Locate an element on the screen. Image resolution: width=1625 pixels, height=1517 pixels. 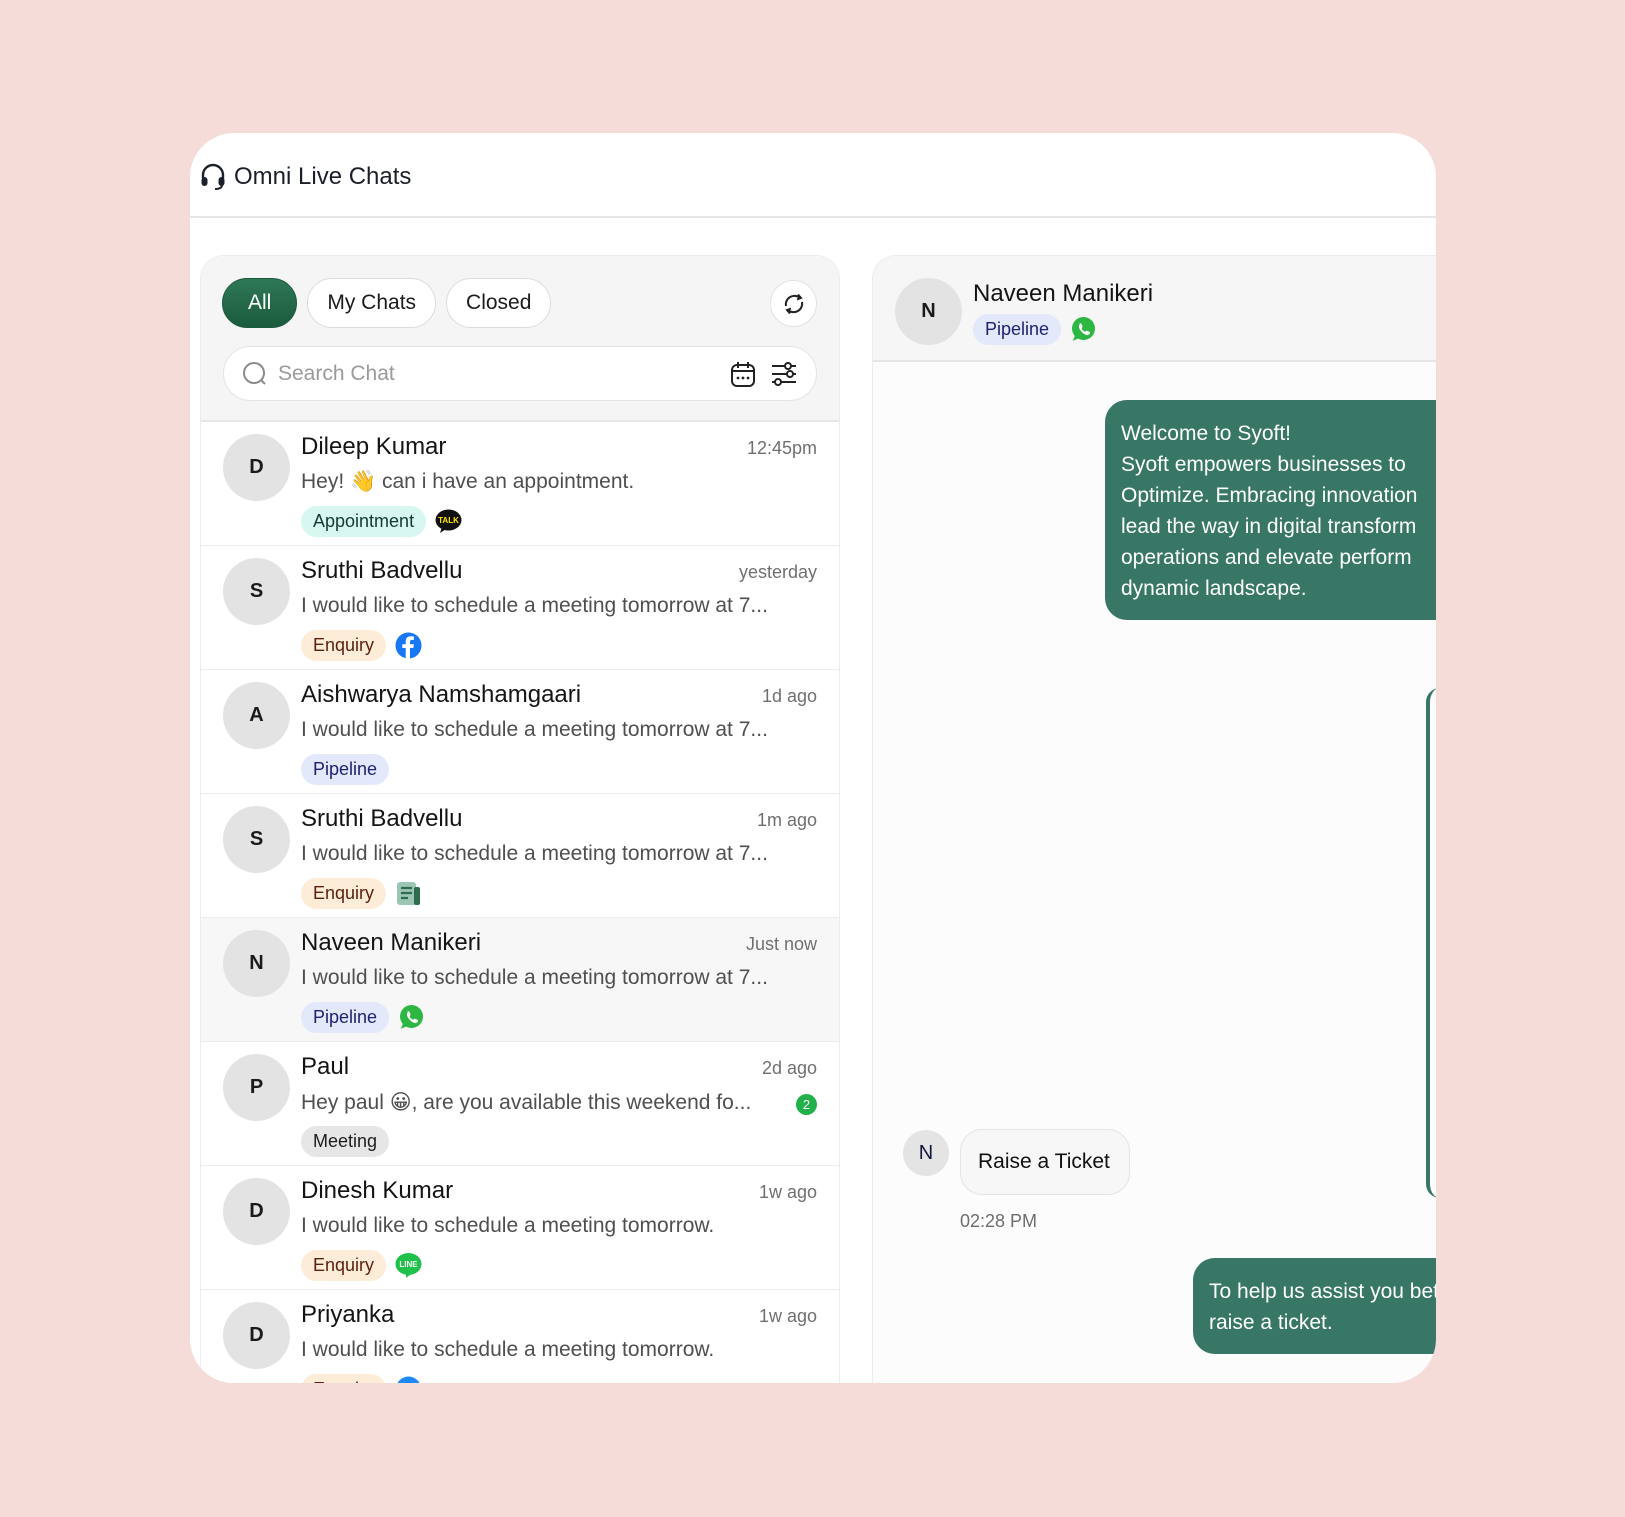
filter-tabs: All My Chats Closed is located at coordinates (387, 303).